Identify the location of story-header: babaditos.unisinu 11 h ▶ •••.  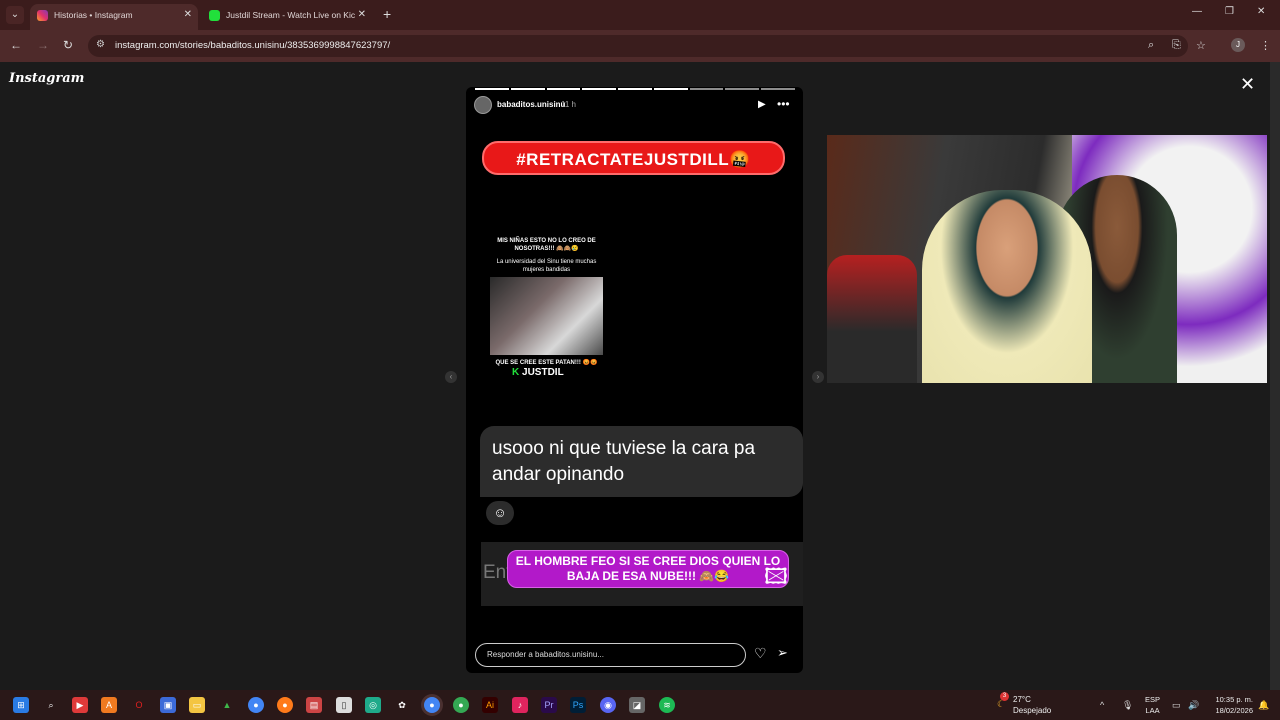
(634, 105).